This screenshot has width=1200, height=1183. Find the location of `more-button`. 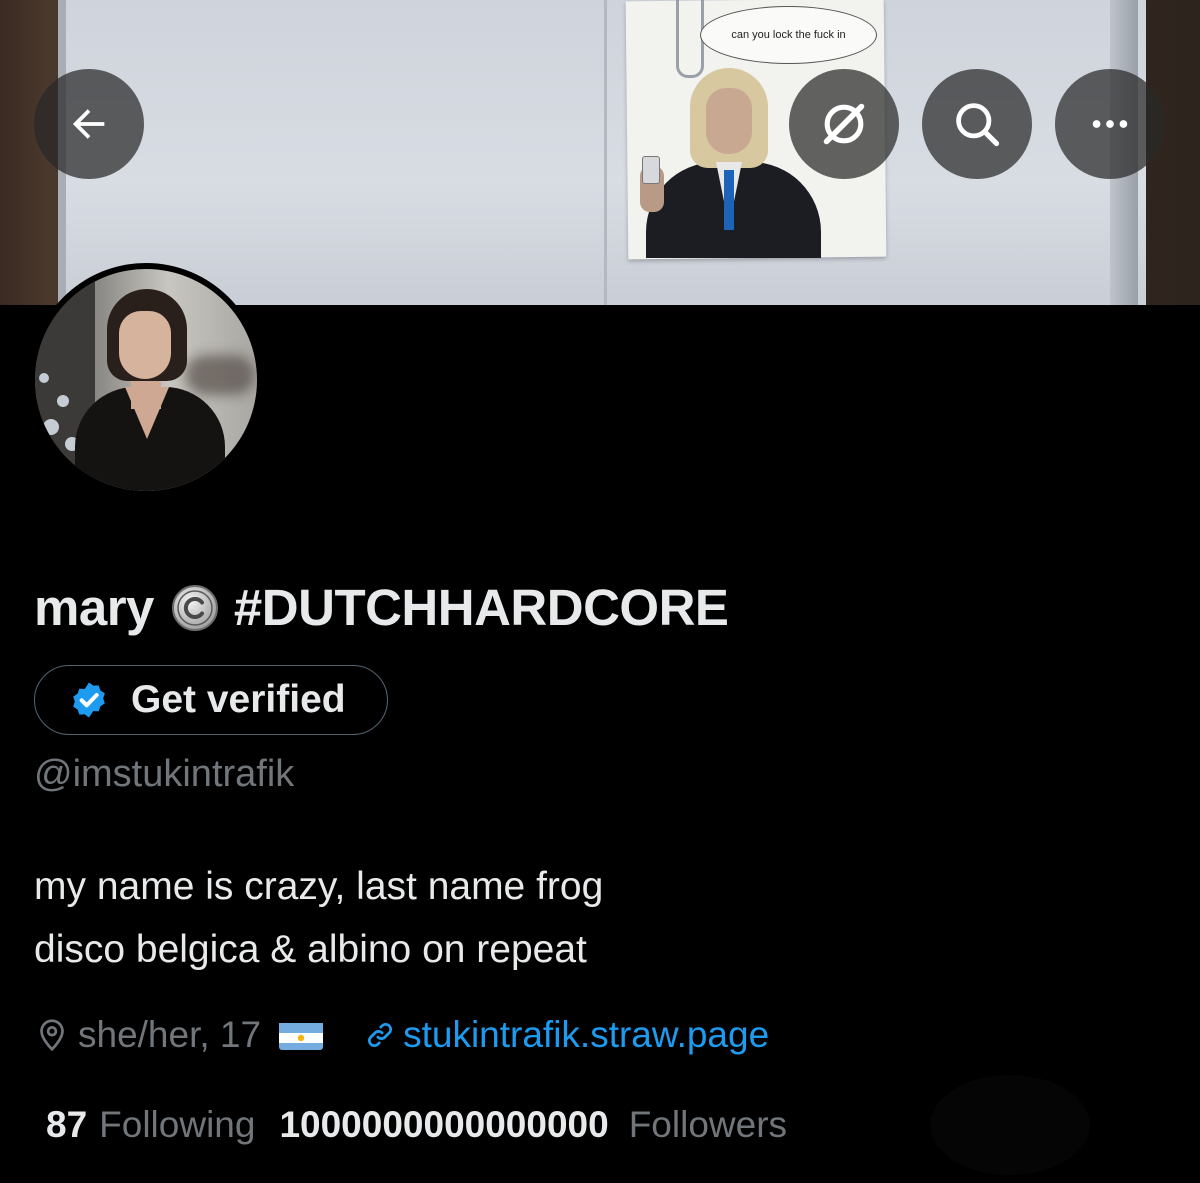

more-button is located at coordinates (1110, 124).